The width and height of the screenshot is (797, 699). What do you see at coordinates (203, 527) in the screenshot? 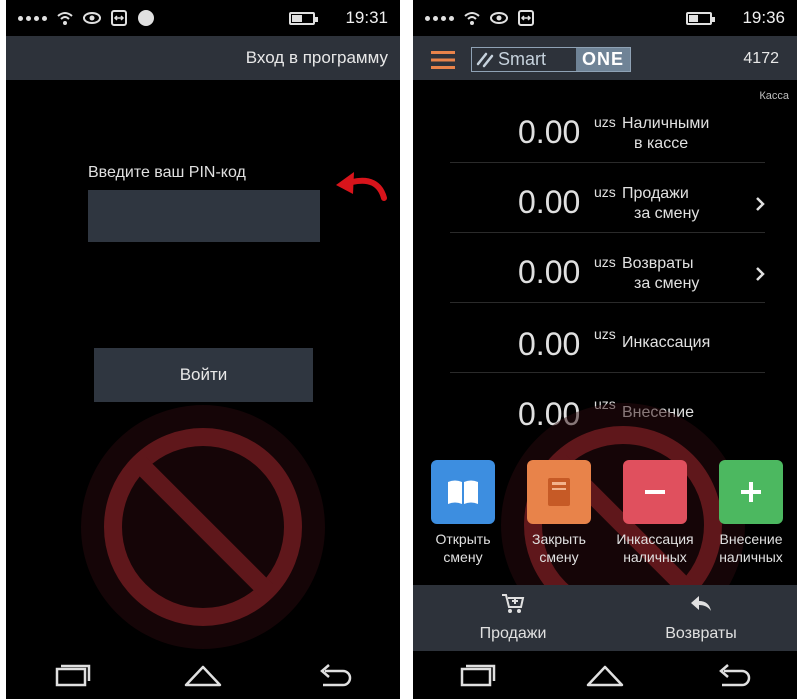
I see `prohibited-watermark-icon` at bounding box center [203, 527].